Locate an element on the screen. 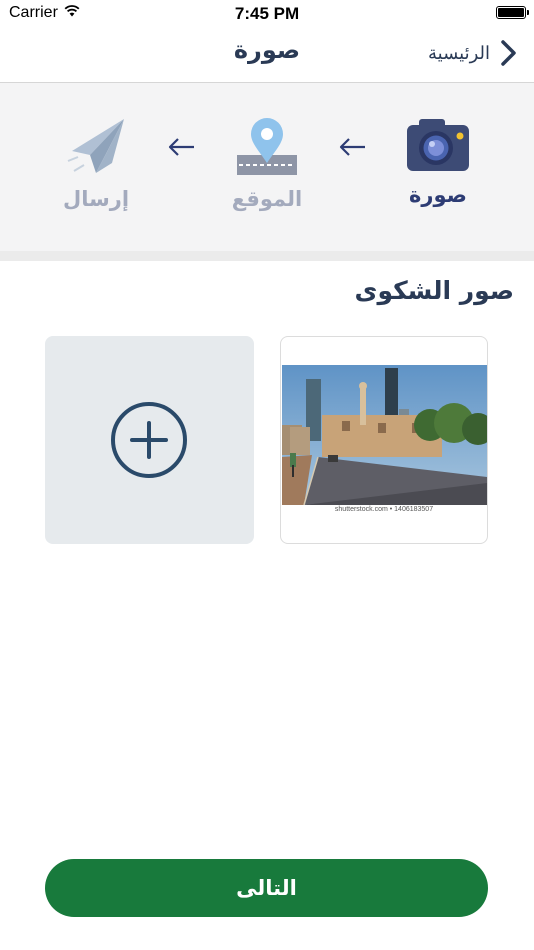  street-photo is located at coordinates (384, 435).